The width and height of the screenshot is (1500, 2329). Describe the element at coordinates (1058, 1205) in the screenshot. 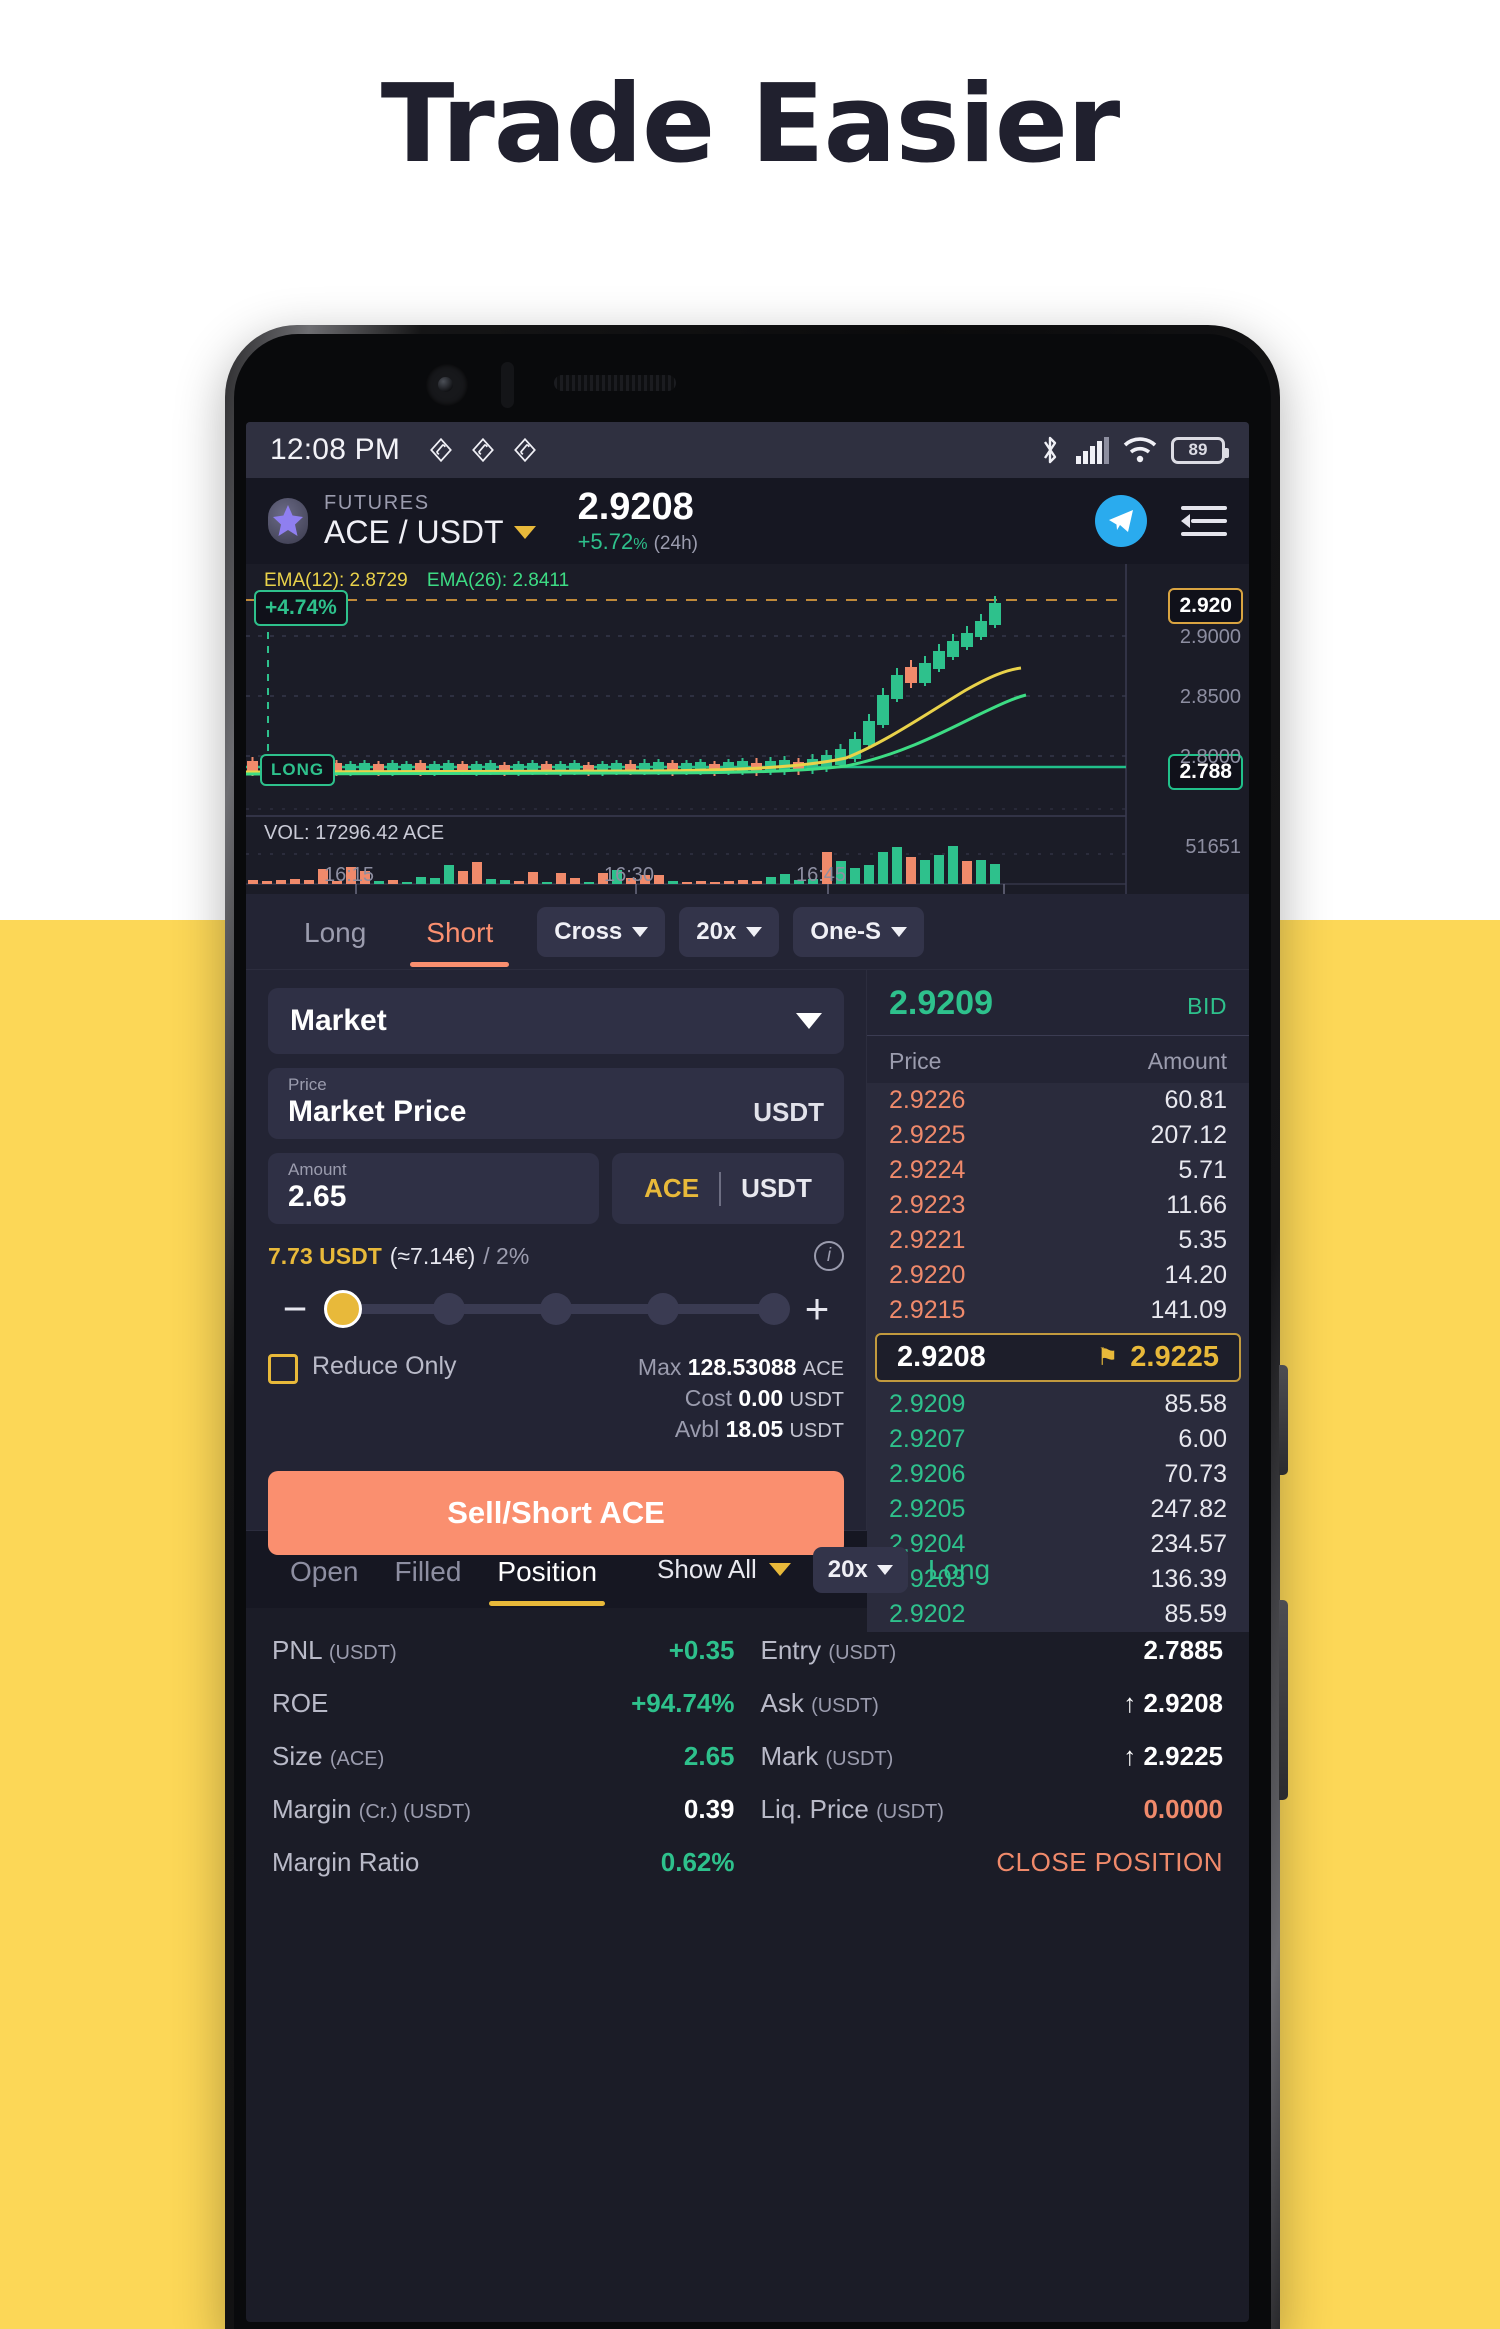

I see `order-book-ask-row: 2.9223 11.66` at that location.